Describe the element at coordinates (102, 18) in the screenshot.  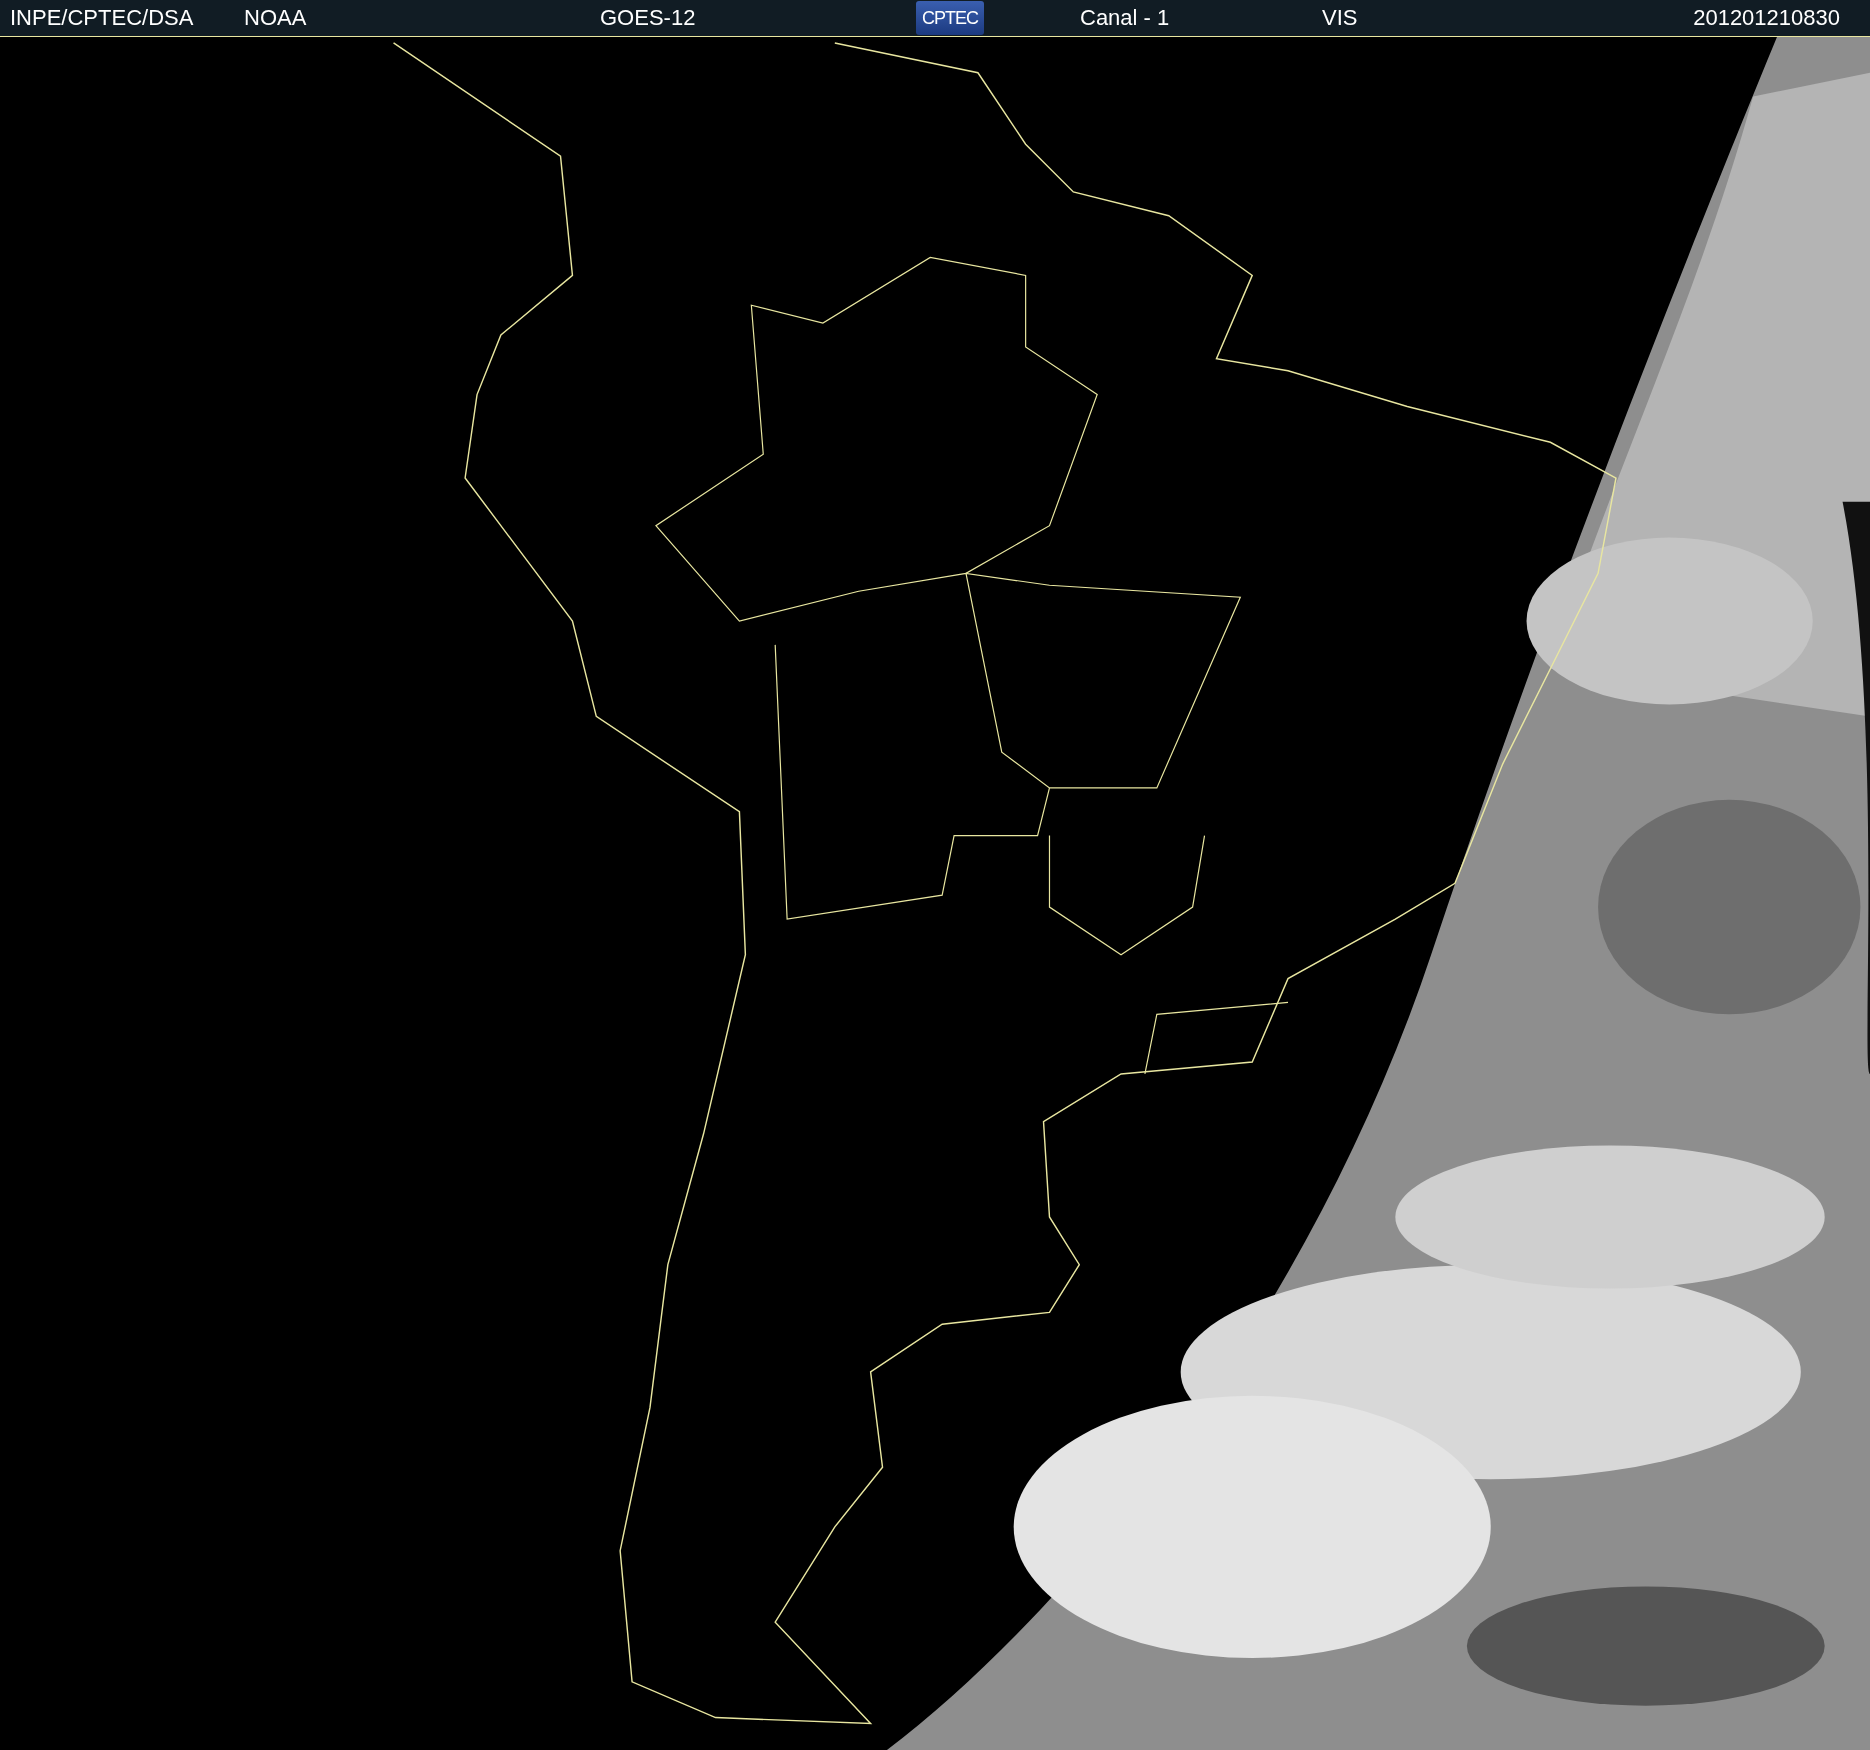
I see `header-label: INPE/CPTEC/DSA` at that location.